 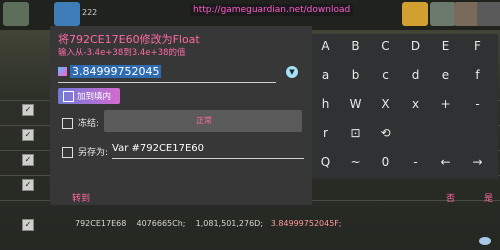 What do you see at coordinates (89, 124) in the screenshot?
I see `freeze-label: 冻结:` at bounding box center [89, 124].